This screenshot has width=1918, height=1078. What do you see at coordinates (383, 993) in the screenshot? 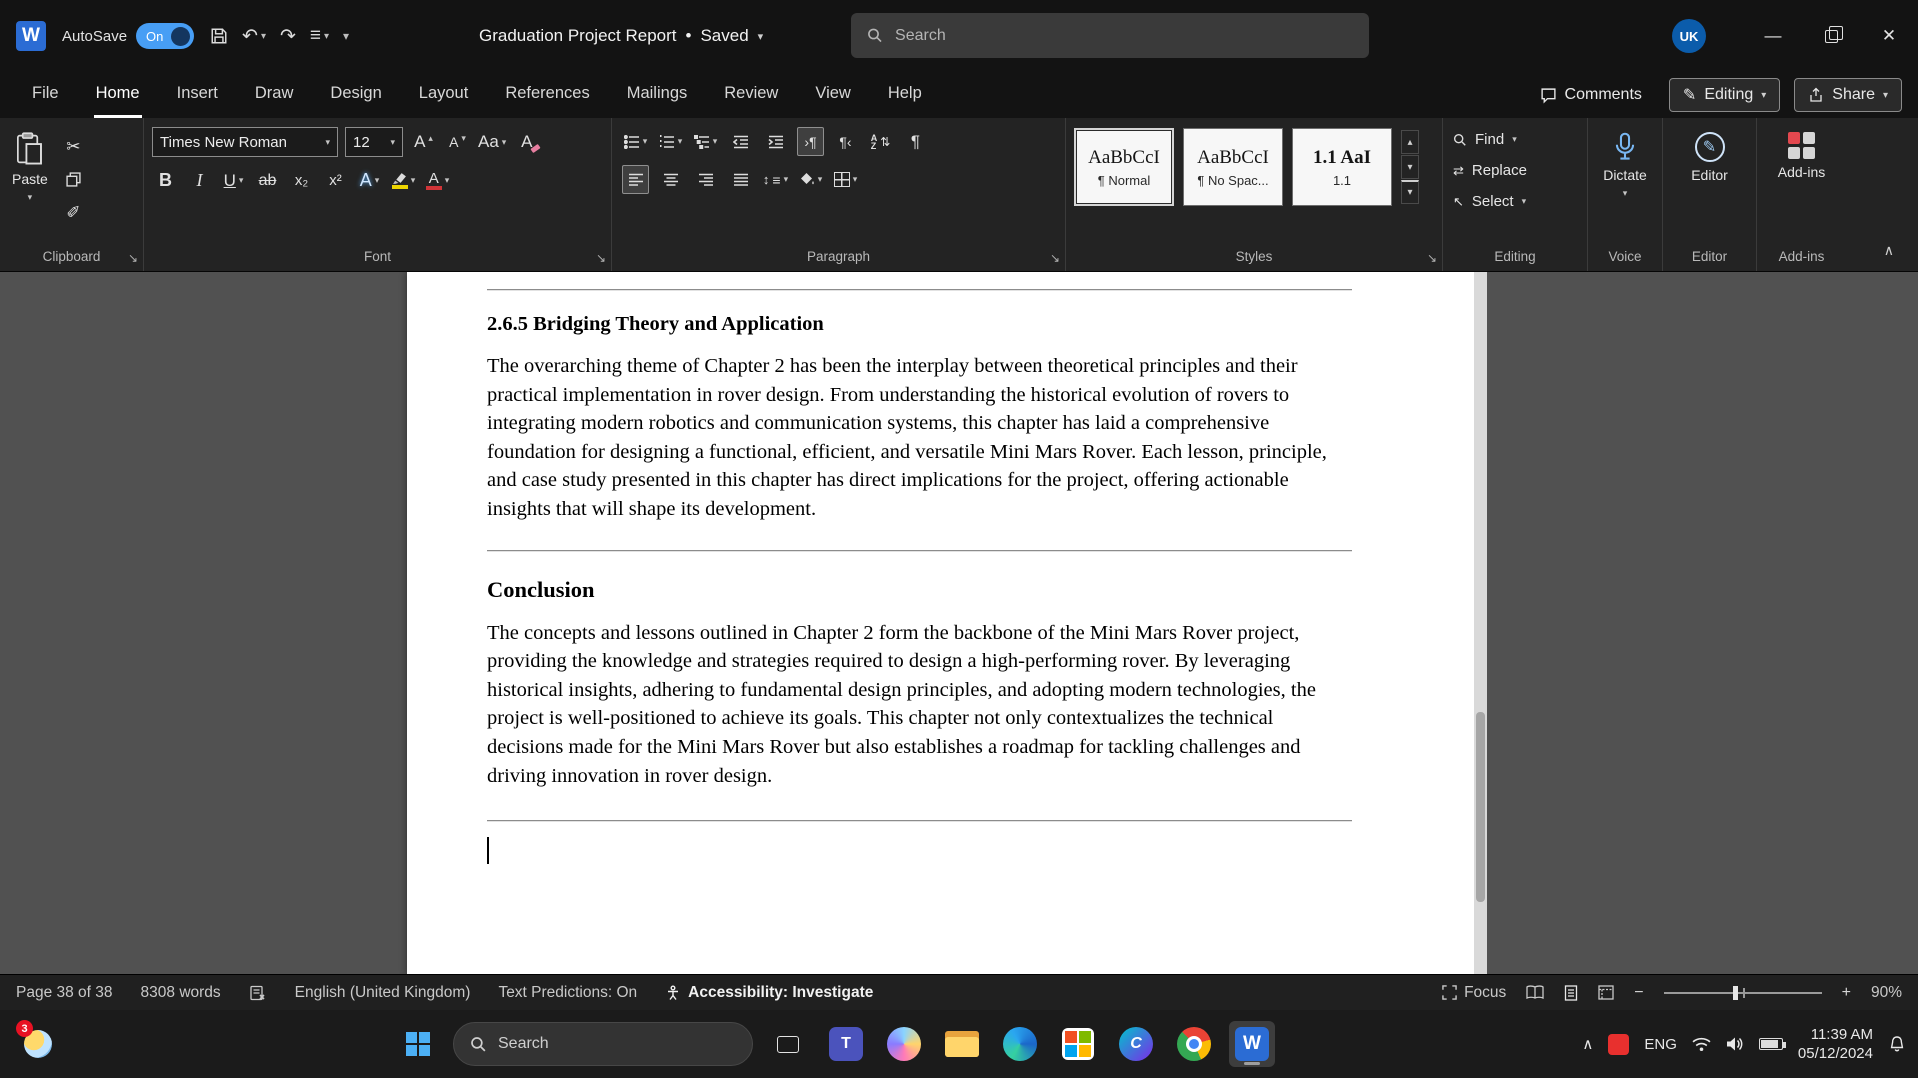
I see `language-status: English (United Kingdom)` at bounding box center [383, 993].